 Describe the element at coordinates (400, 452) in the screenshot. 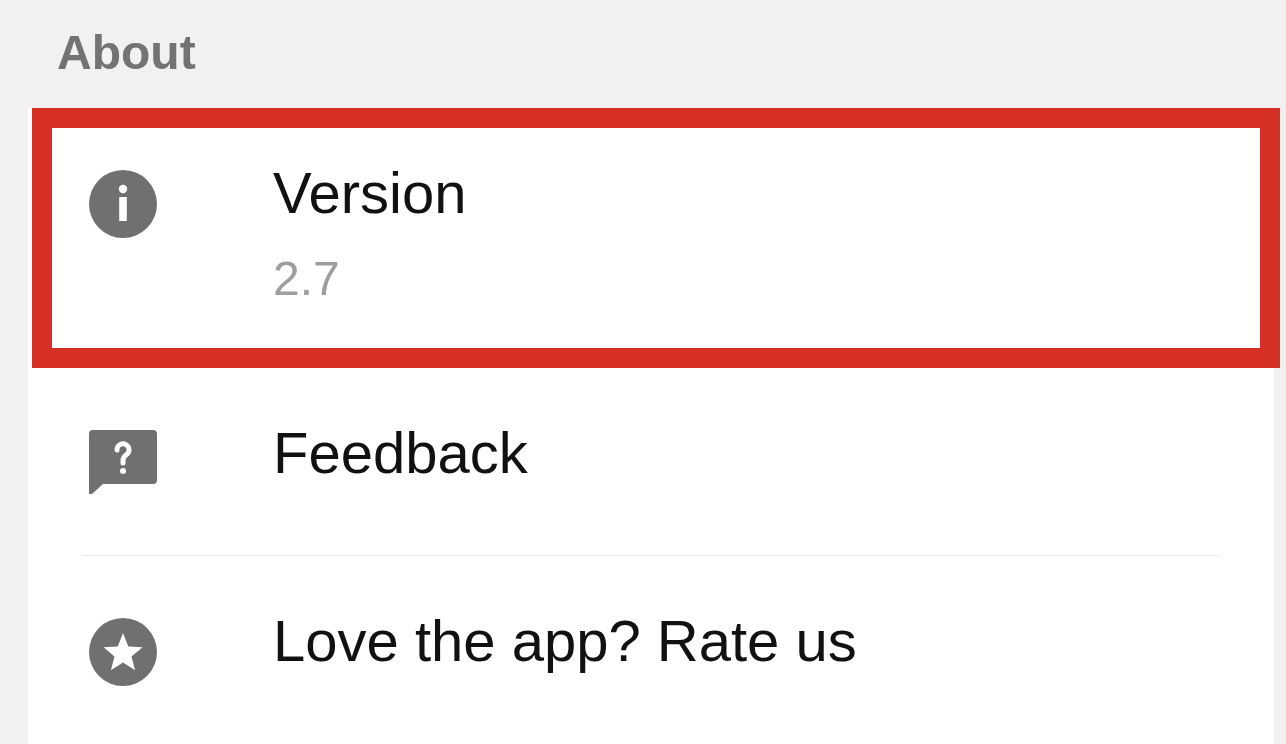

I see `settings-item-label: Feedback` at that location.